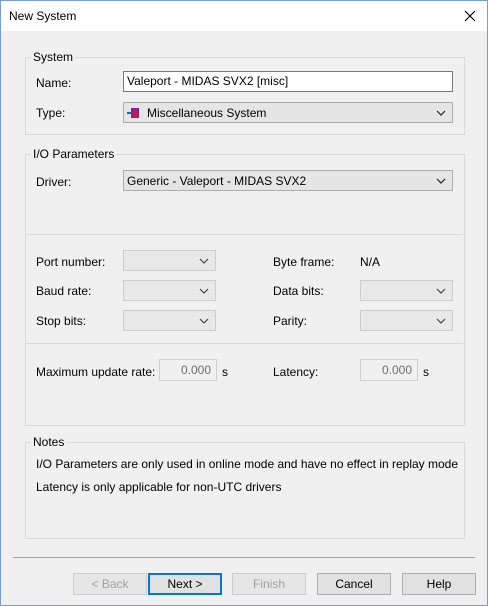  Describe the element at coordinates (245, 96) in the screenshot. I see `system-group` at that location.